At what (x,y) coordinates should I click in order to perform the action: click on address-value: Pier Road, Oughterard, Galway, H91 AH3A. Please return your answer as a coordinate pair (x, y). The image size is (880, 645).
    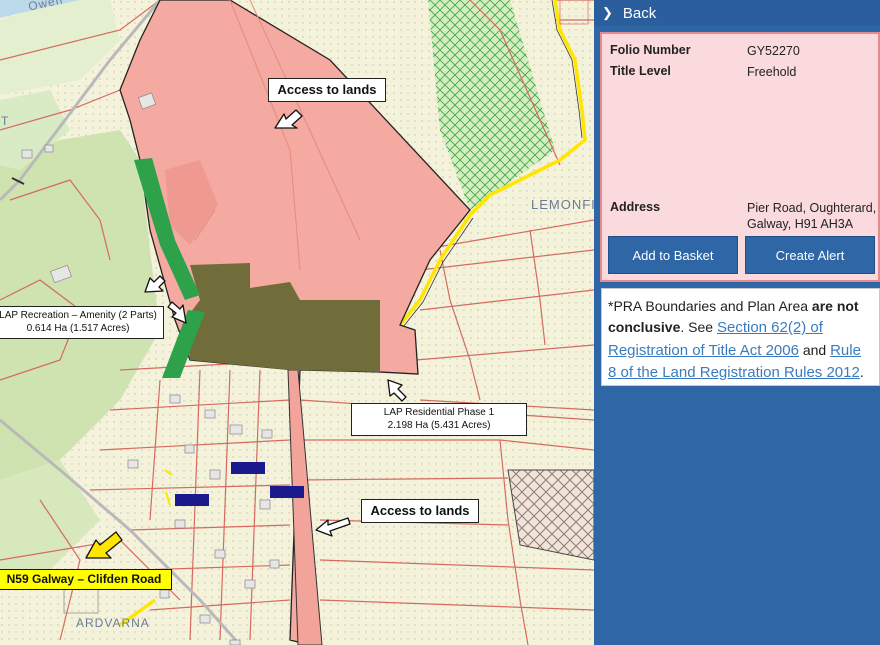
    Looking at the image, I should click on (812, 216).